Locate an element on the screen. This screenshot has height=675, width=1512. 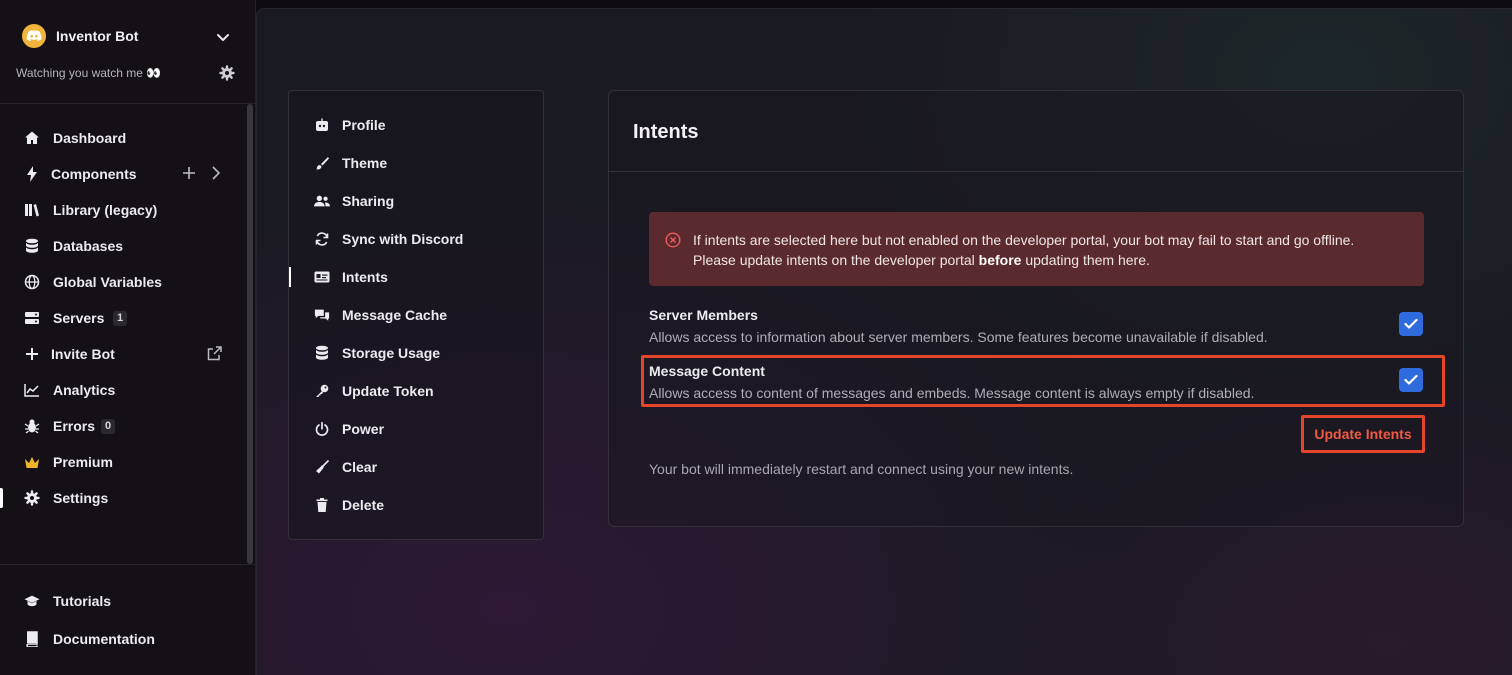
settings-item-label: Clear is located at coordinates (360, 467).